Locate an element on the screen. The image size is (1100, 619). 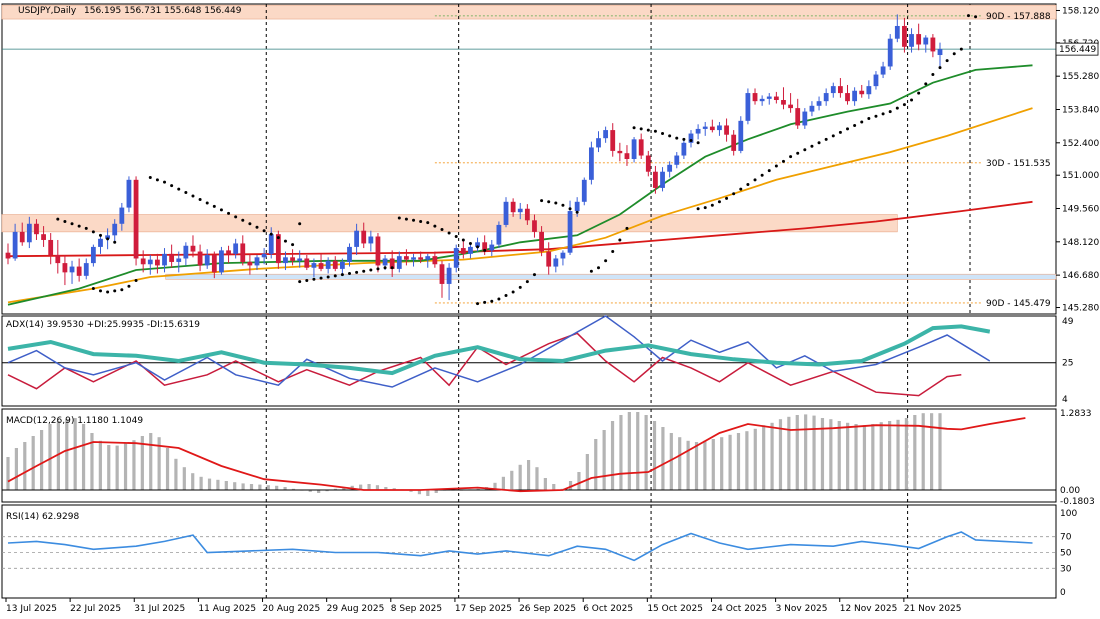
price-tick-label: 149.560 is located at coordinates (1080, 210).